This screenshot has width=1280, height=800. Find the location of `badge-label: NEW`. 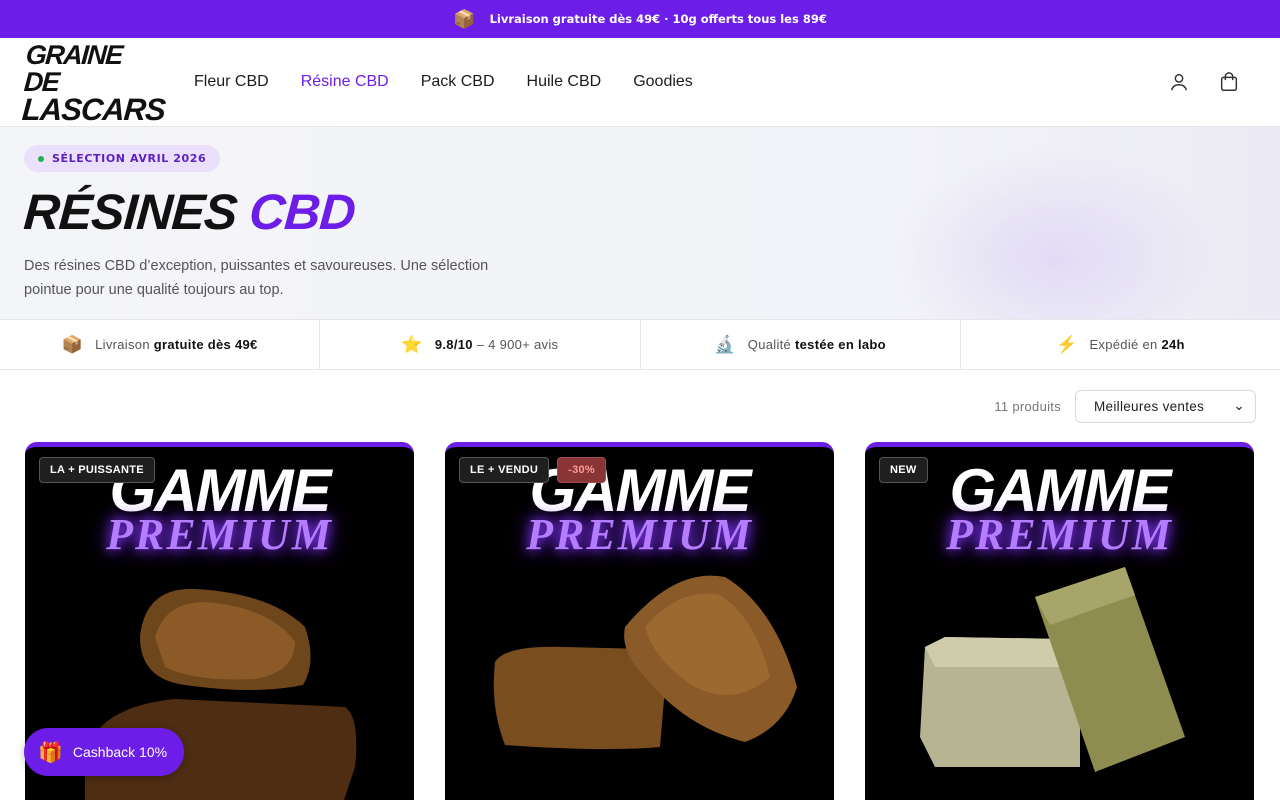

badge-label: NEW is located at coordinates (903, 470).